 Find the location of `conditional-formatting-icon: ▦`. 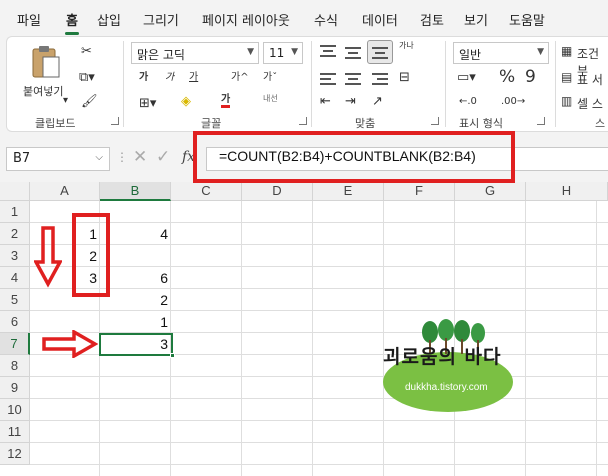

conditional-formatting-icon: ▦ is located at coordinates (566, 51).